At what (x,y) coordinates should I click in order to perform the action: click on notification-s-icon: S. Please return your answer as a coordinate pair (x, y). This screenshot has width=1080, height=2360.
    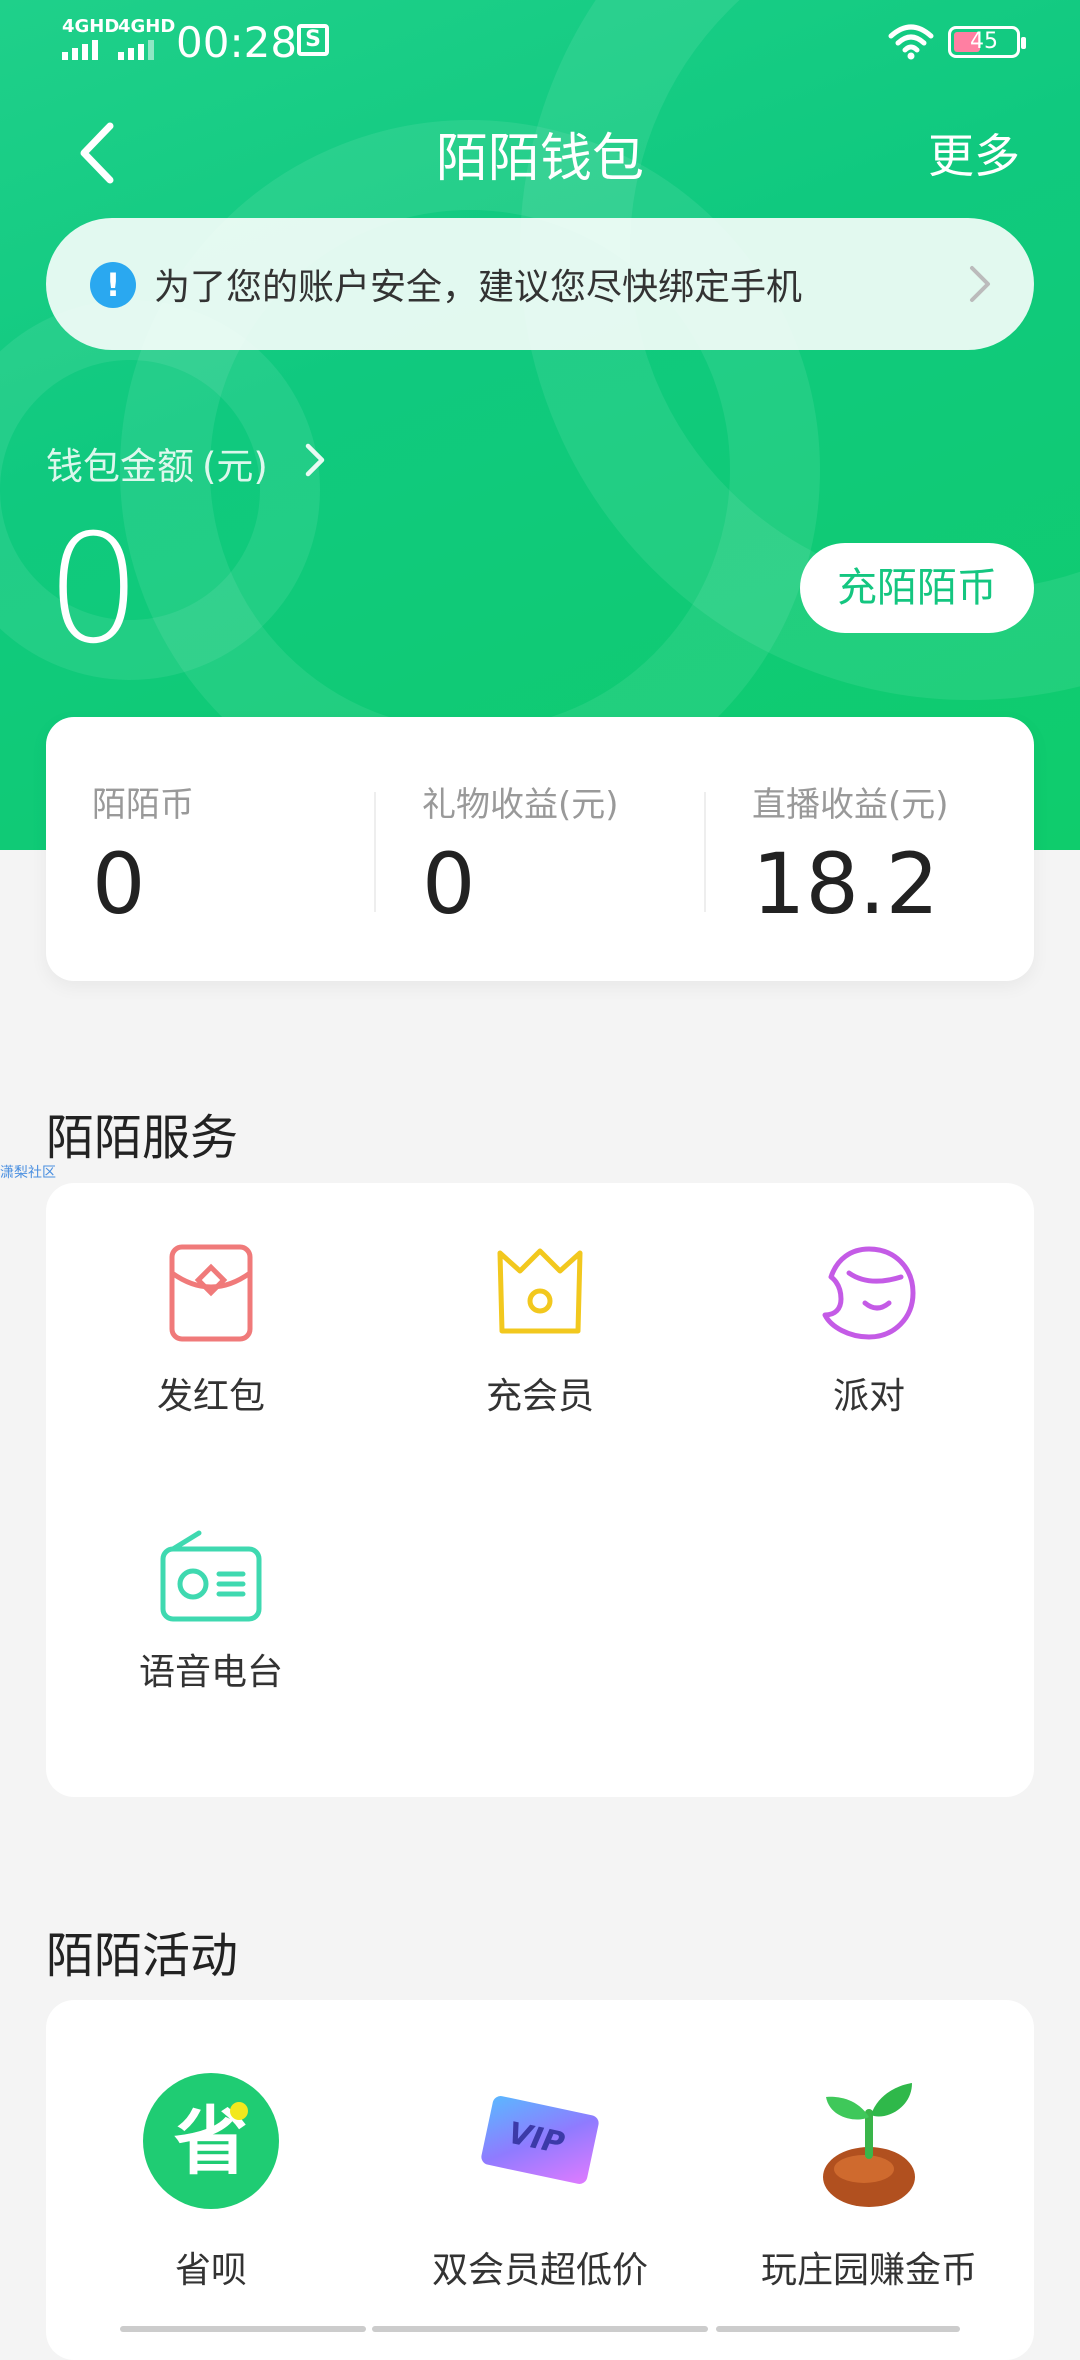
    Looking at the image, I should click on (313, 40).